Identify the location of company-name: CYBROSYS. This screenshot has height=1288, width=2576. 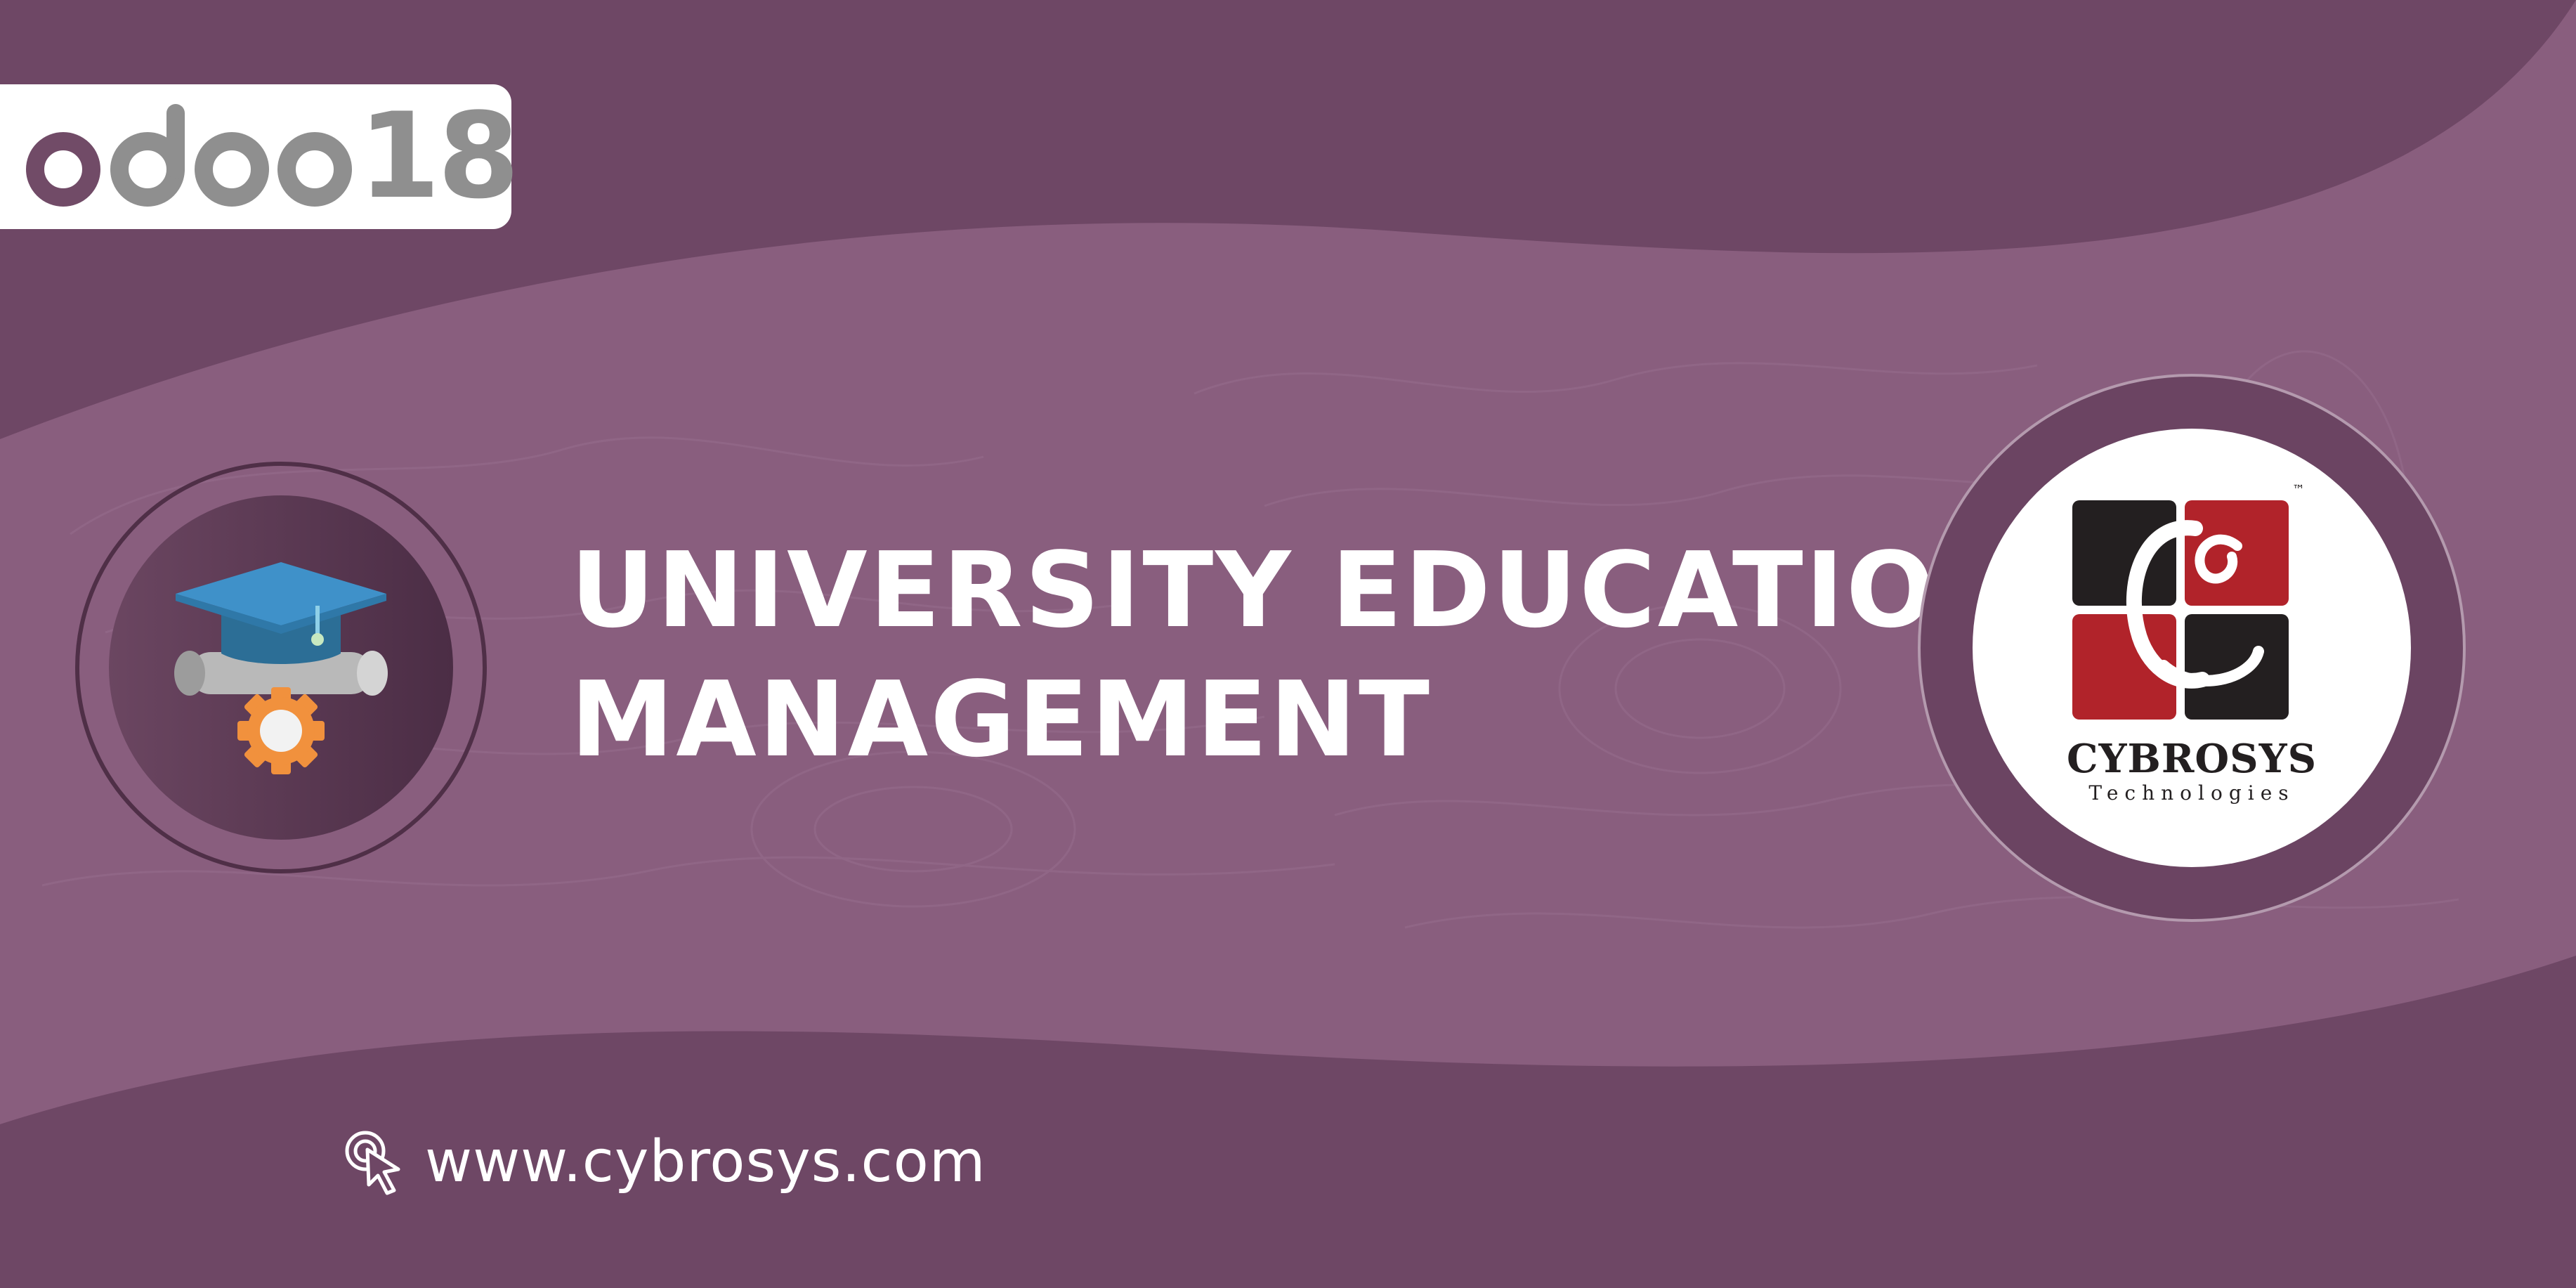
(2192, 759).